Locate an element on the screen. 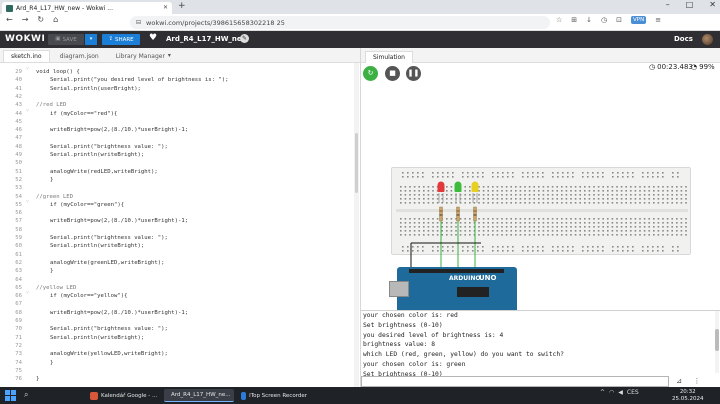  tab-library-label: Library Manager is located at coordinates (140, 56).